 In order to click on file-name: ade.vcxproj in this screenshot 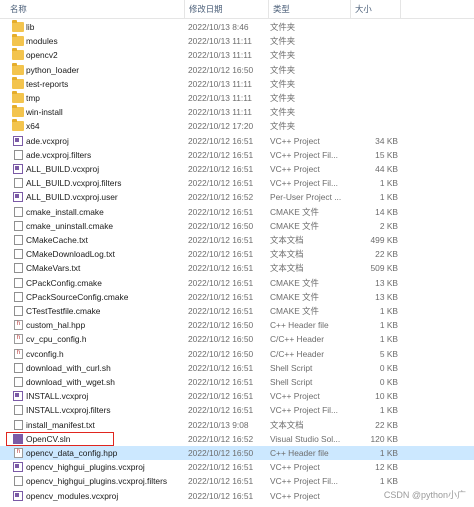, I will do `click(47, 140)`.